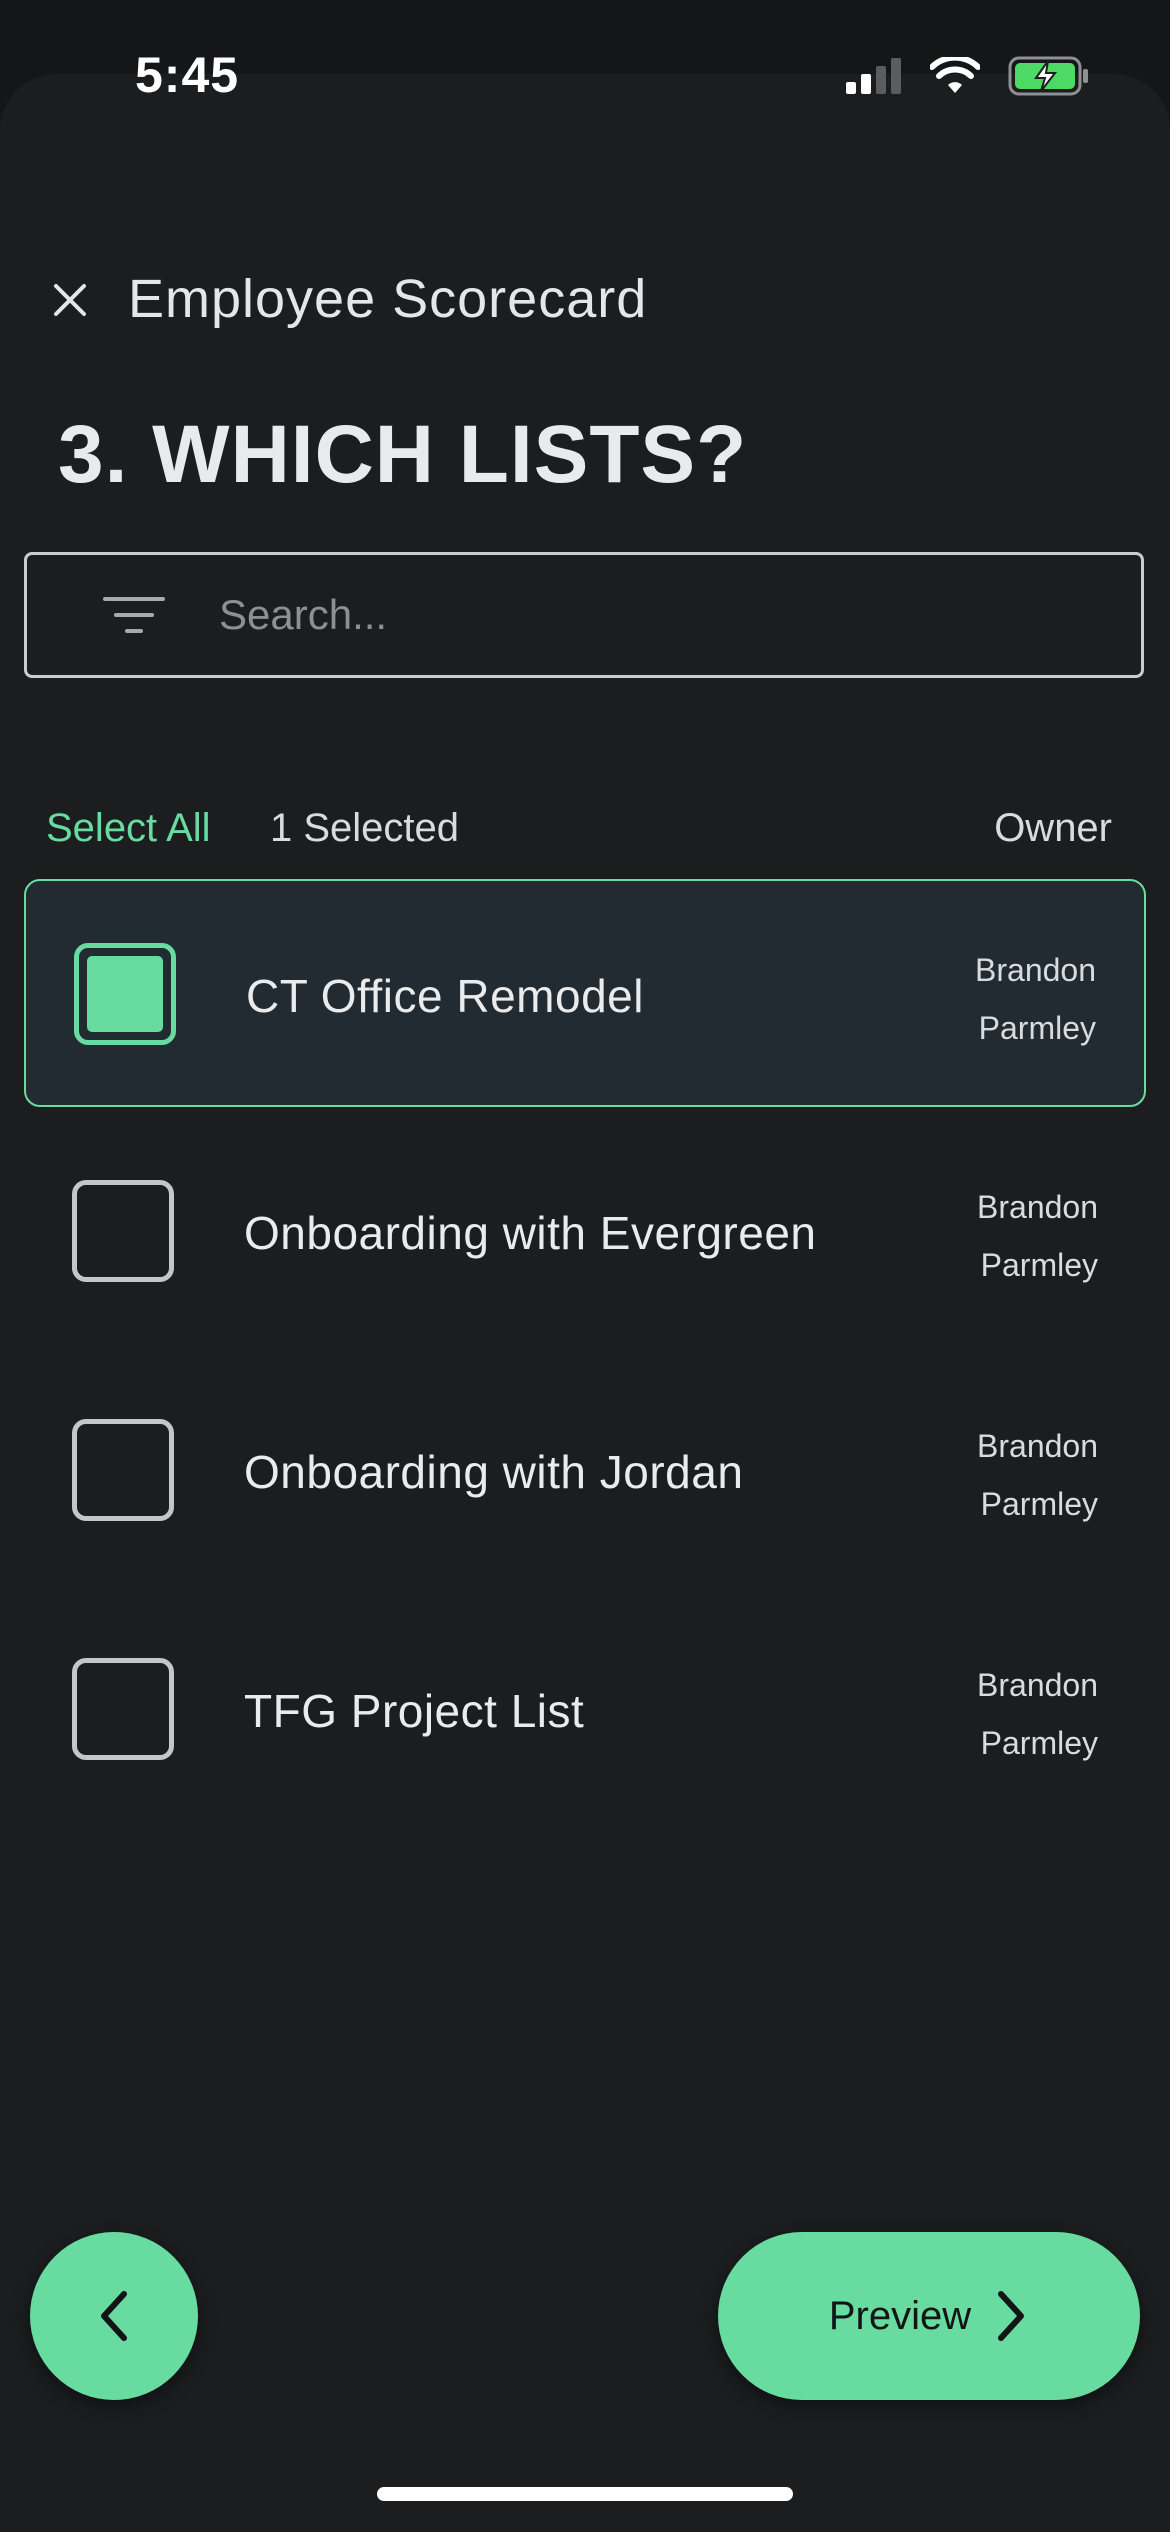 The height and width of the screenshot is (2532, 1170). I want to click on list-item-name: Onboarding with Evergreen, so click(530, 1233).